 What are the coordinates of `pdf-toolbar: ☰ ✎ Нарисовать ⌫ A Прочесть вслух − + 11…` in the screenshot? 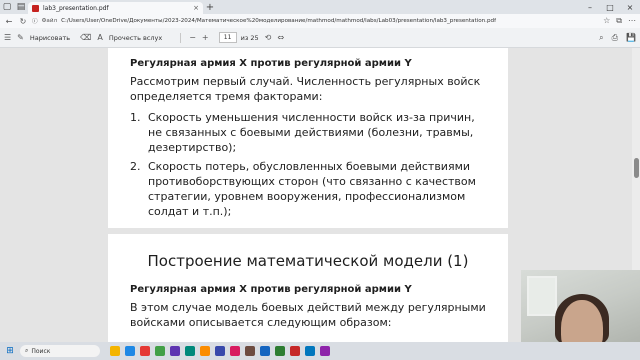 It's located at (320, 38).